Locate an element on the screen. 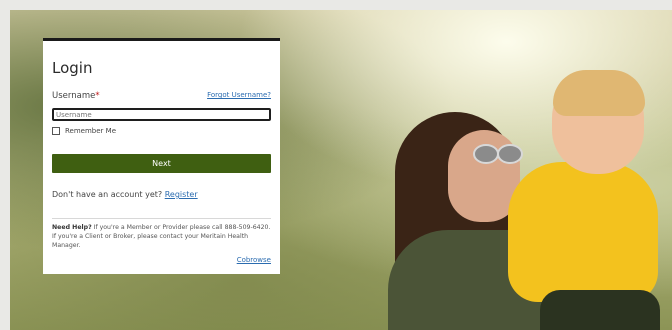 The image size is (672, 330). left-border is located at coordinates (5, 165).